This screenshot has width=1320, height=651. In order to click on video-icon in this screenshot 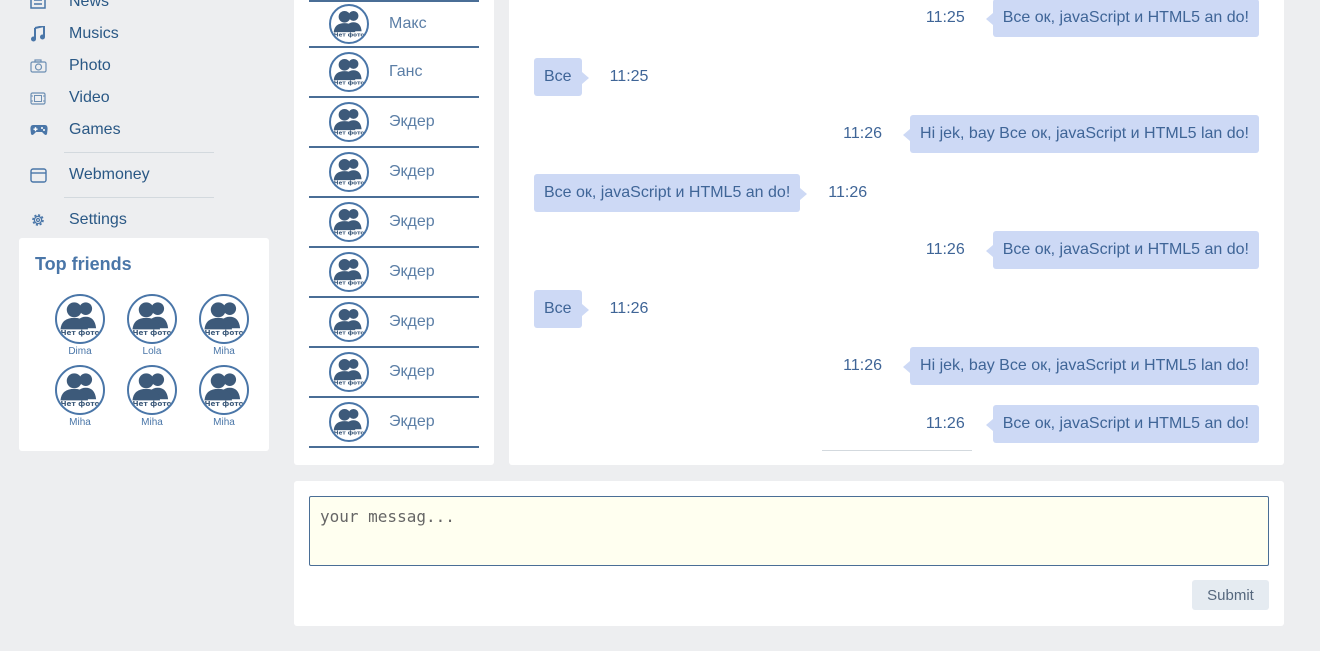, I will do `click(43, 98)`.